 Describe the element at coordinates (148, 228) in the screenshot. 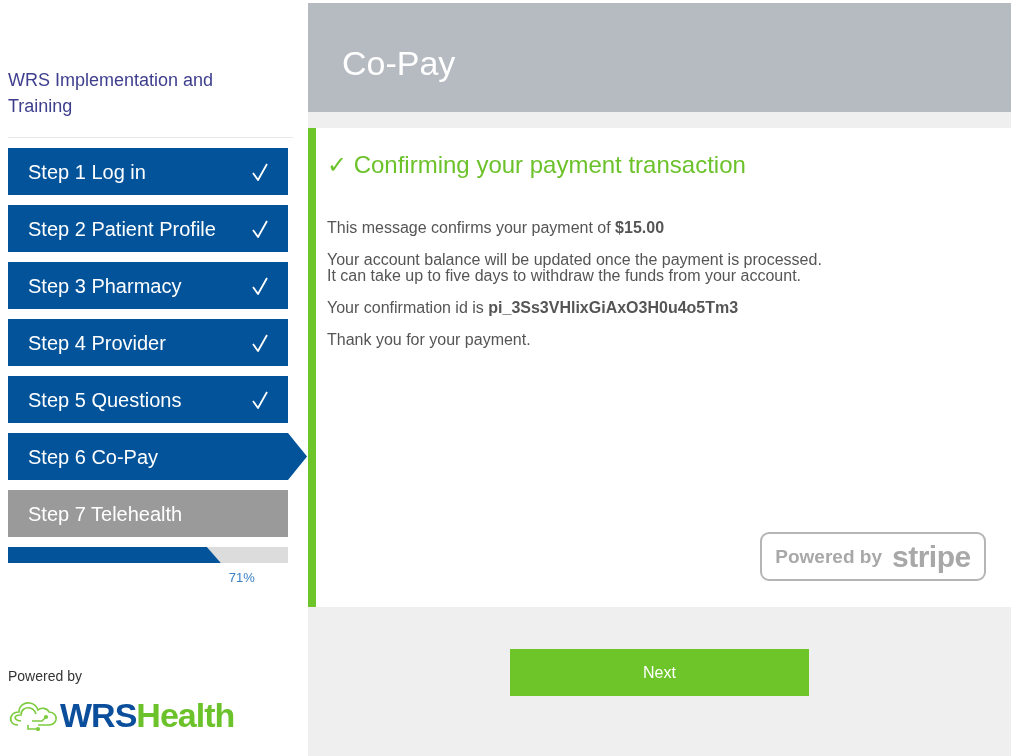

I see `step-item: Step 2 Patient Profile` at that location.